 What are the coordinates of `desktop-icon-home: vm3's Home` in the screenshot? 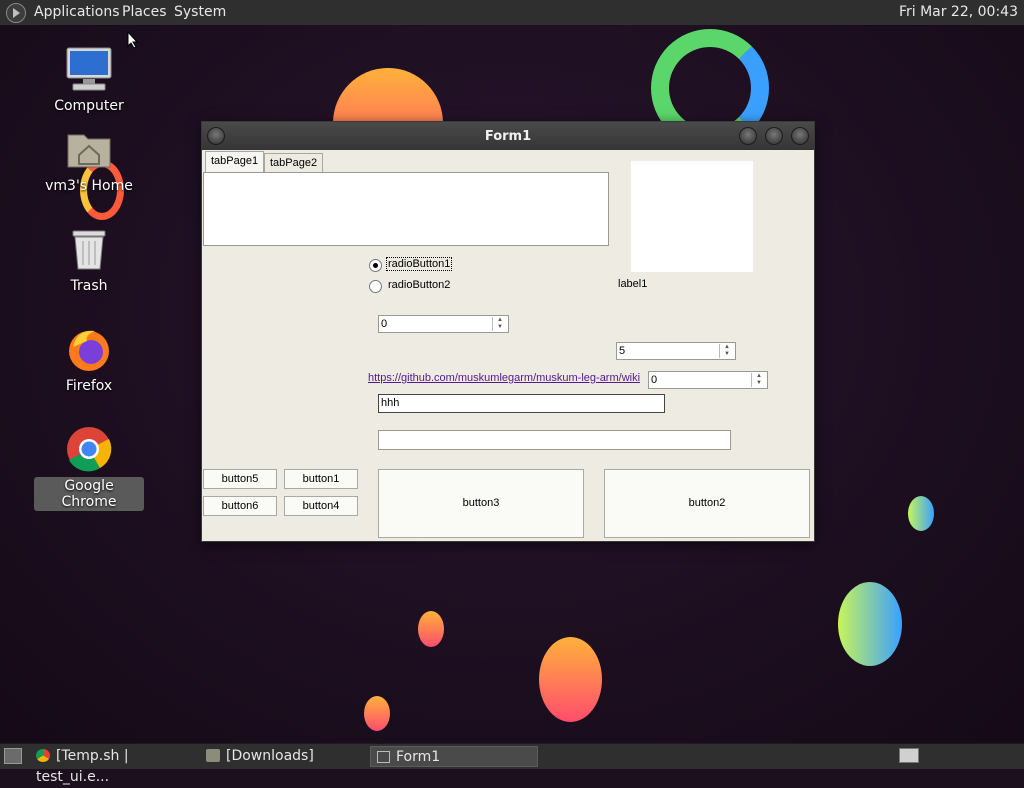 It's located at (89, 160).